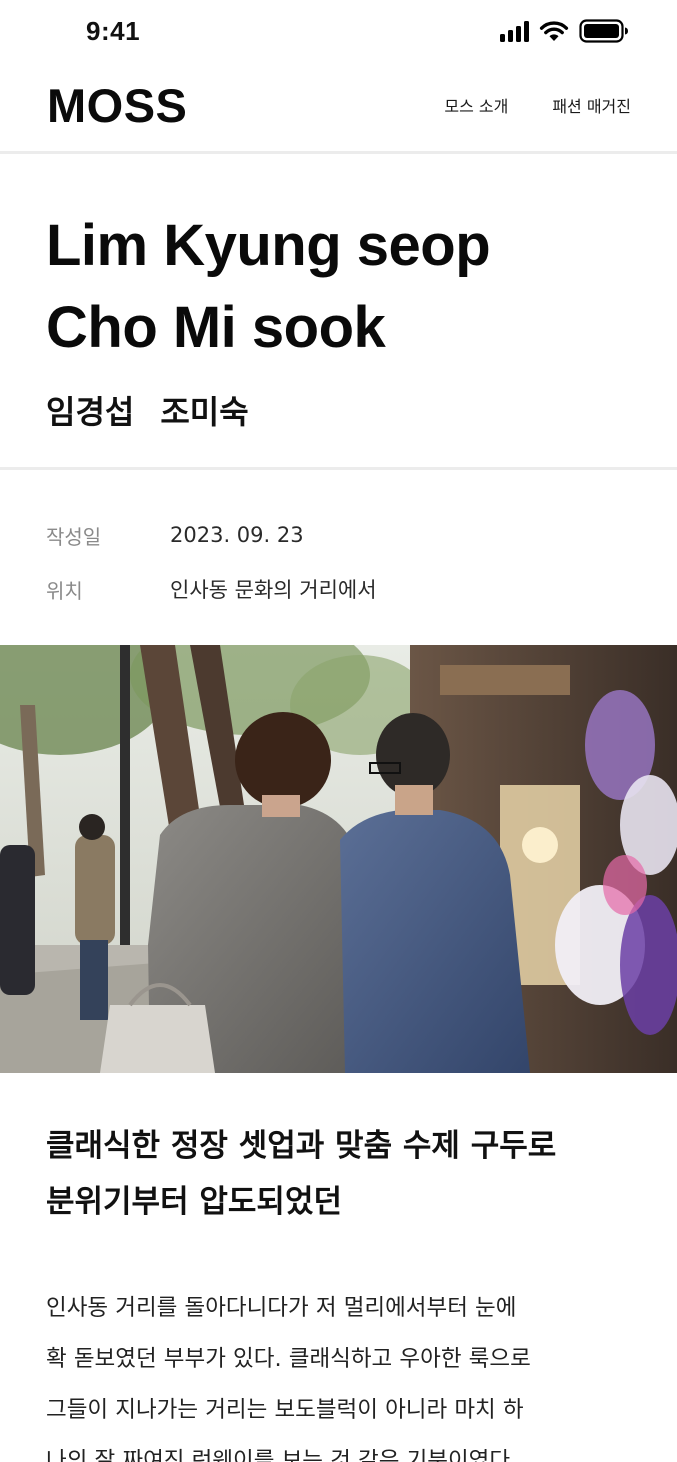 Image resolution: width=677 pixels, height=1462 pixels. Describe the element at coordinates (268, 287) in the screenshot. I see `article-title-english: Lim Kyung seop Cho Mi sook` at that location.